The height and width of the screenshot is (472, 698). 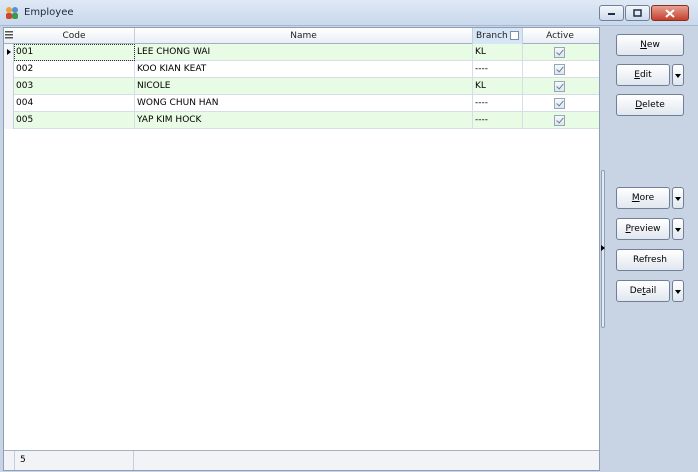 I want to click on table-row: 003 NICOLE KL, so click(x=301, y=86).